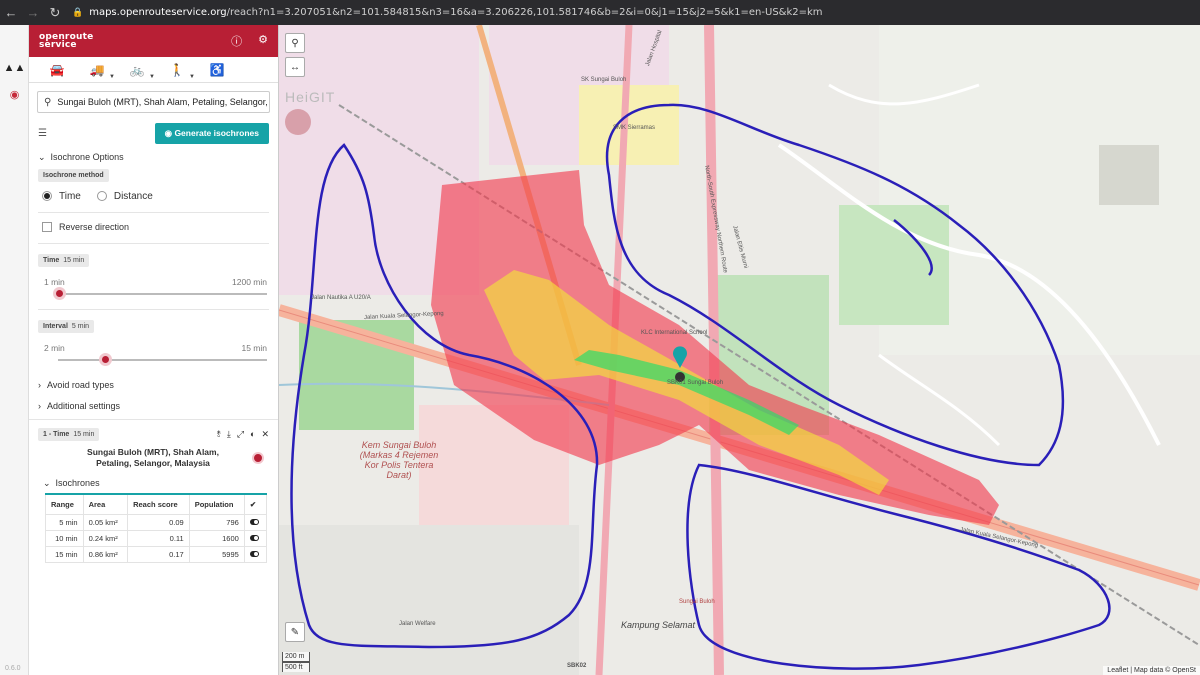 Image resolution: width=1200 pixels, height=675 pixels. What do you see at coordinates (66, 326) in the screenshot?
I see `interval-chip: Interval 5 min` at bounding box center [66, 326].